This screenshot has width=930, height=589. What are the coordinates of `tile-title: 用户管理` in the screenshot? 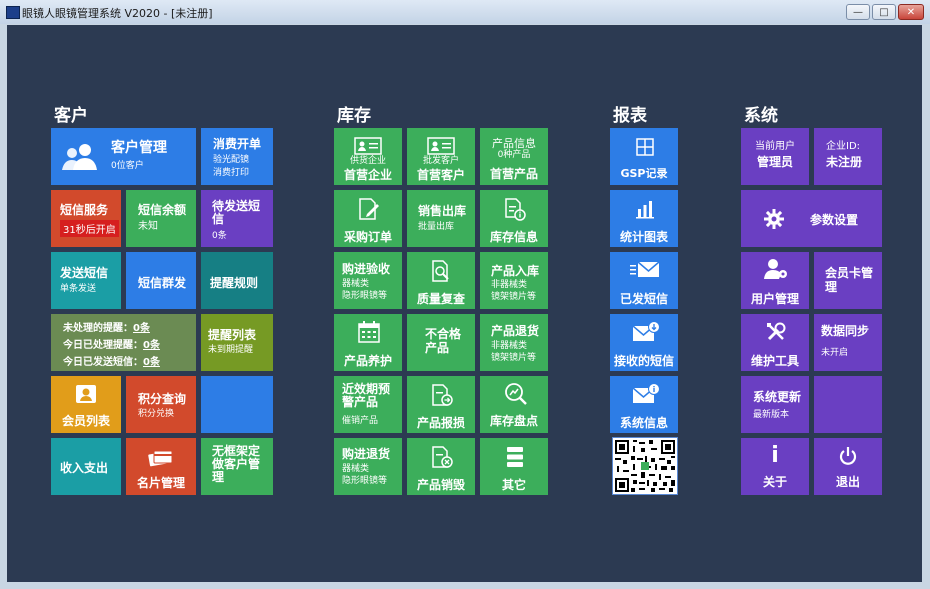 It's located at (774, 299).